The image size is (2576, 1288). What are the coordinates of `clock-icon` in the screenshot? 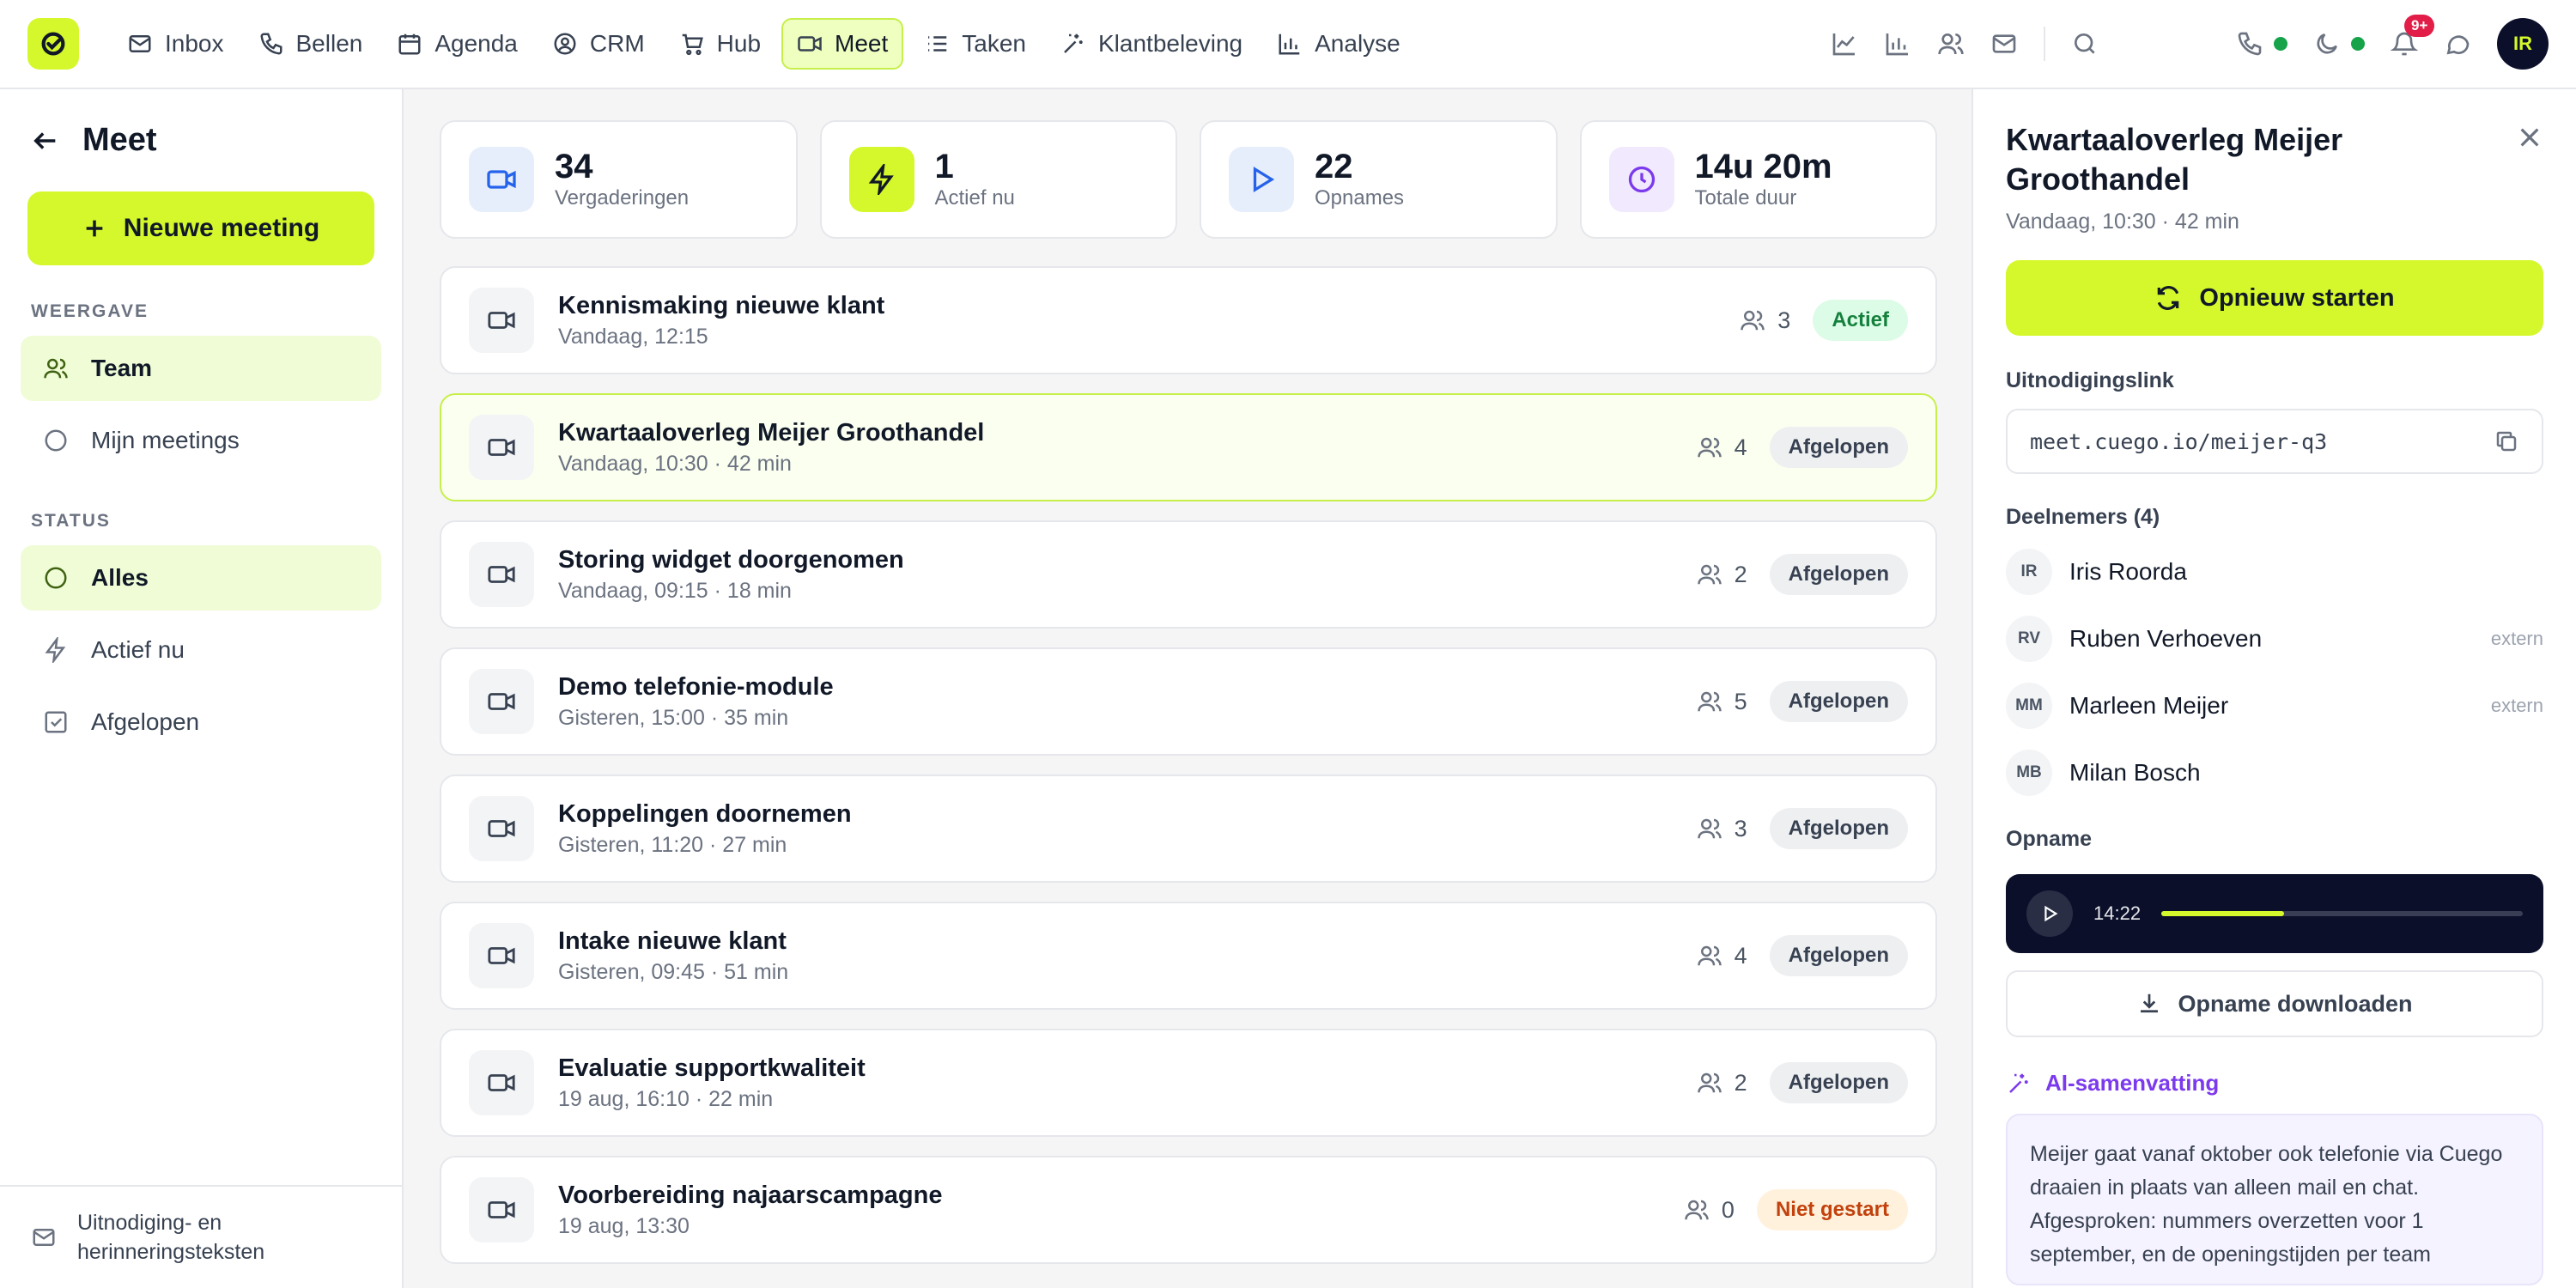 It's located at (1642, 180).